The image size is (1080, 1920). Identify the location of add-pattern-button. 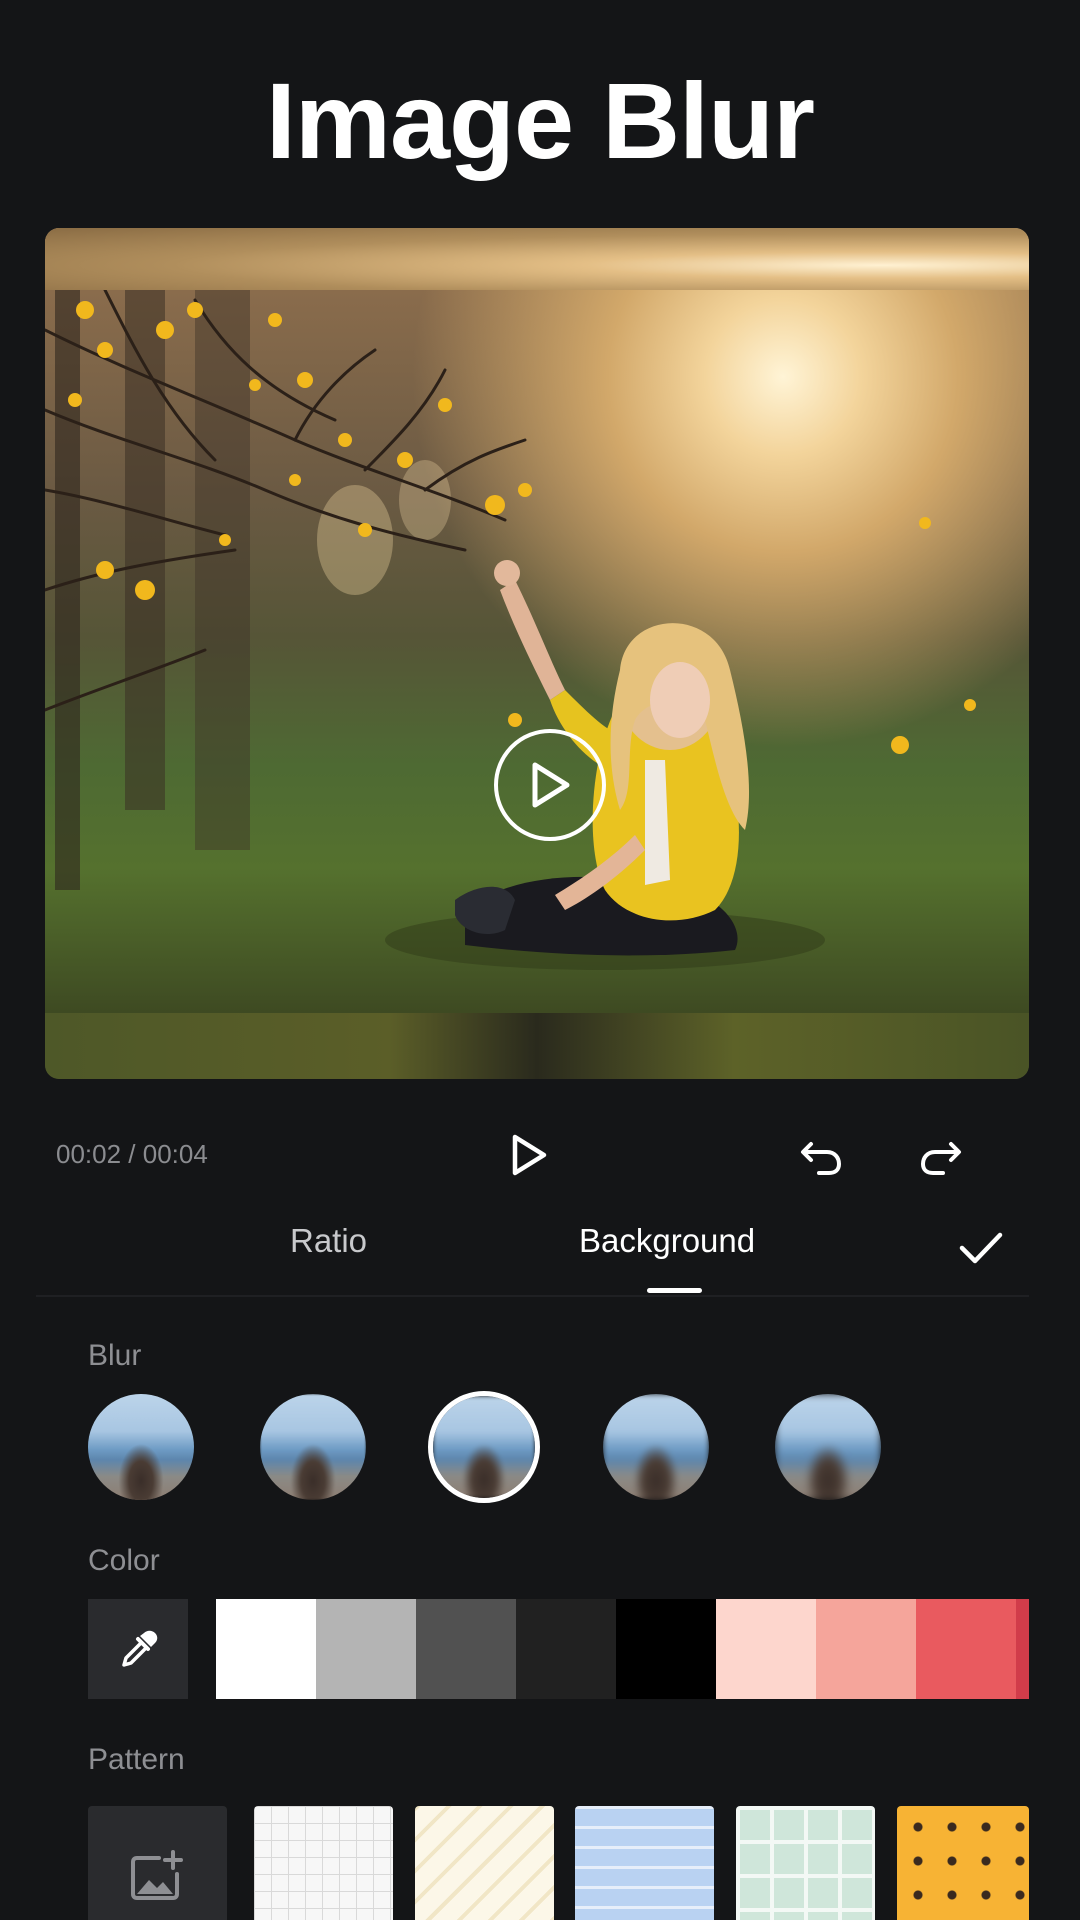
(157, 1863).